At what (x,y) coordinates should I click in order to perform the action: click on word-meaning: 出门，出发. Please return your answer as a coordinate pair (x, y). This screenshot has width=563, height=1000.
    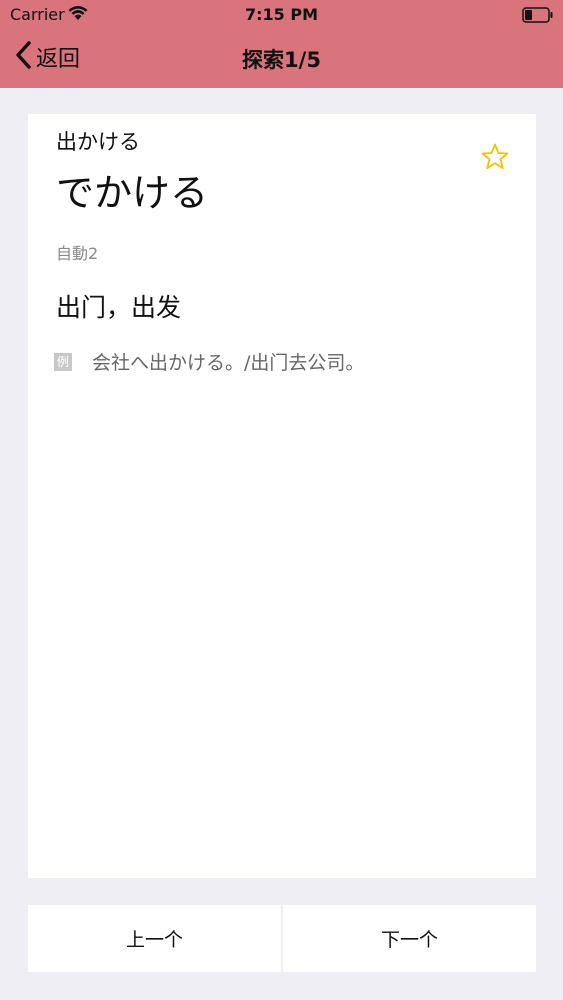
    Looking at the image, I should click on (119, 307).